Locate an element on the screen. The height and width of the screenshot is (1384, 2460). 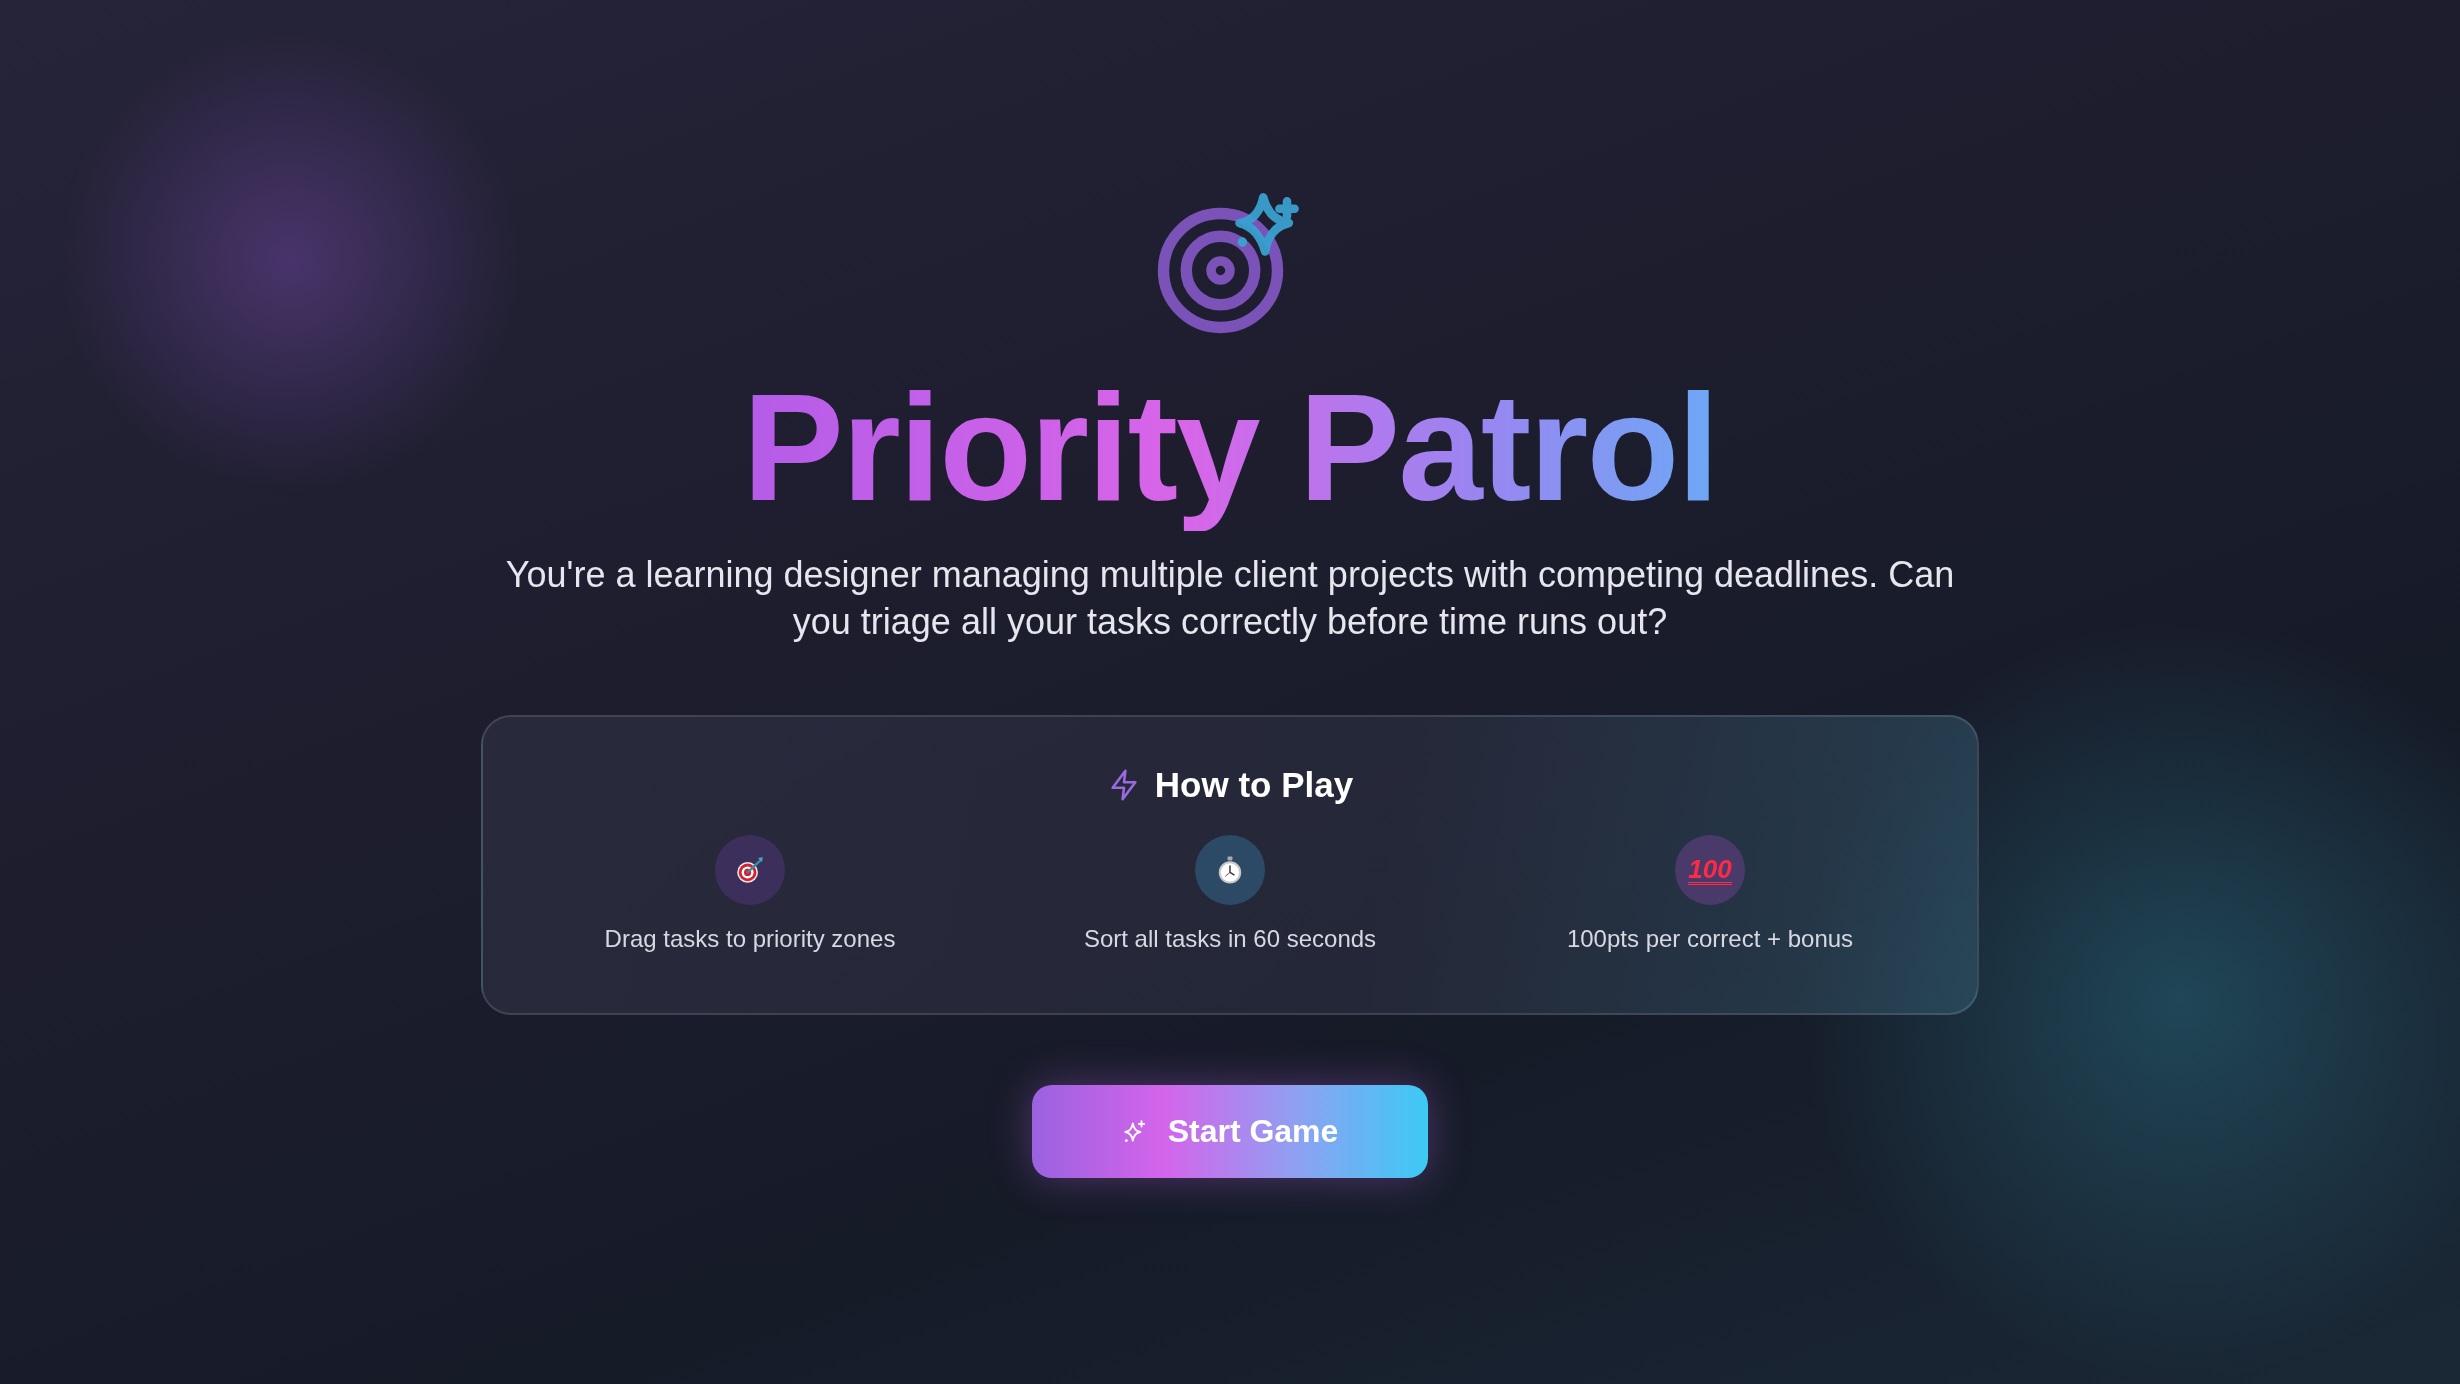
sparkle-icon is located at coordinates (1134, 1131).